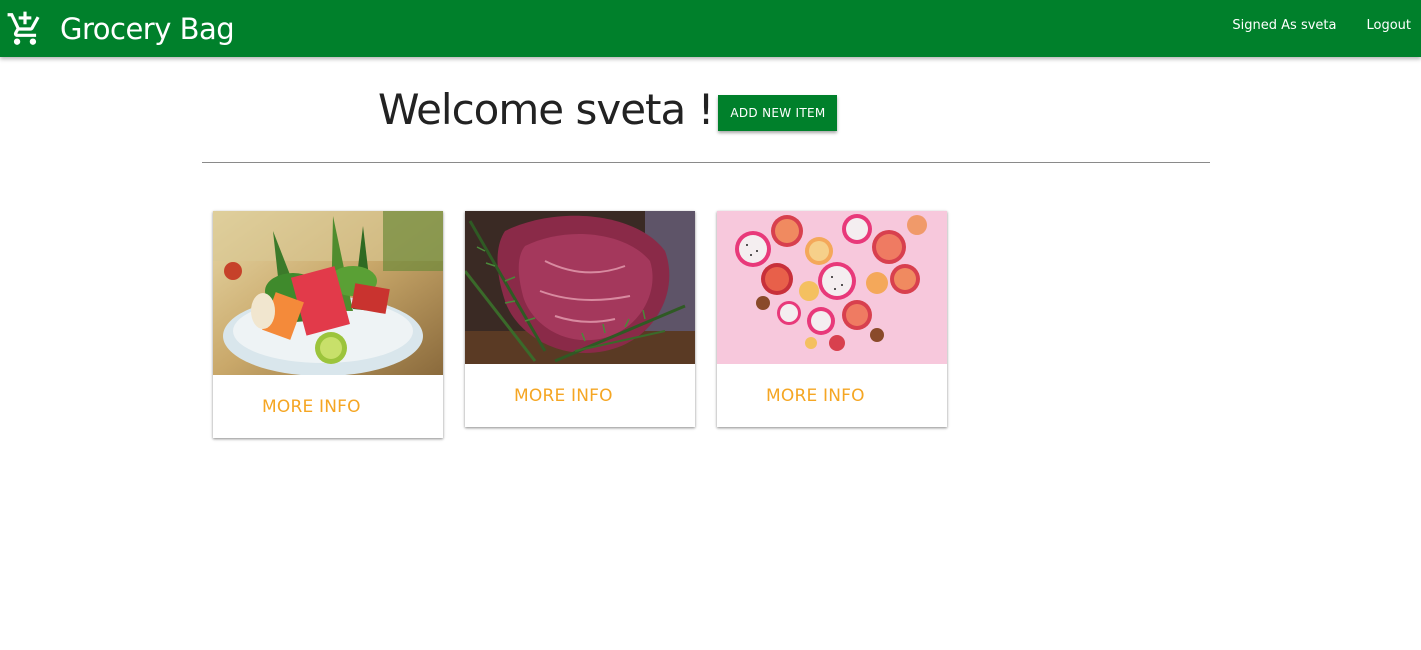 The height and width of the screenshot is (650, 1421). Describe the element at coordinates (328, 293) in the screenshot. I see `sashimi-platter-image` at that location.